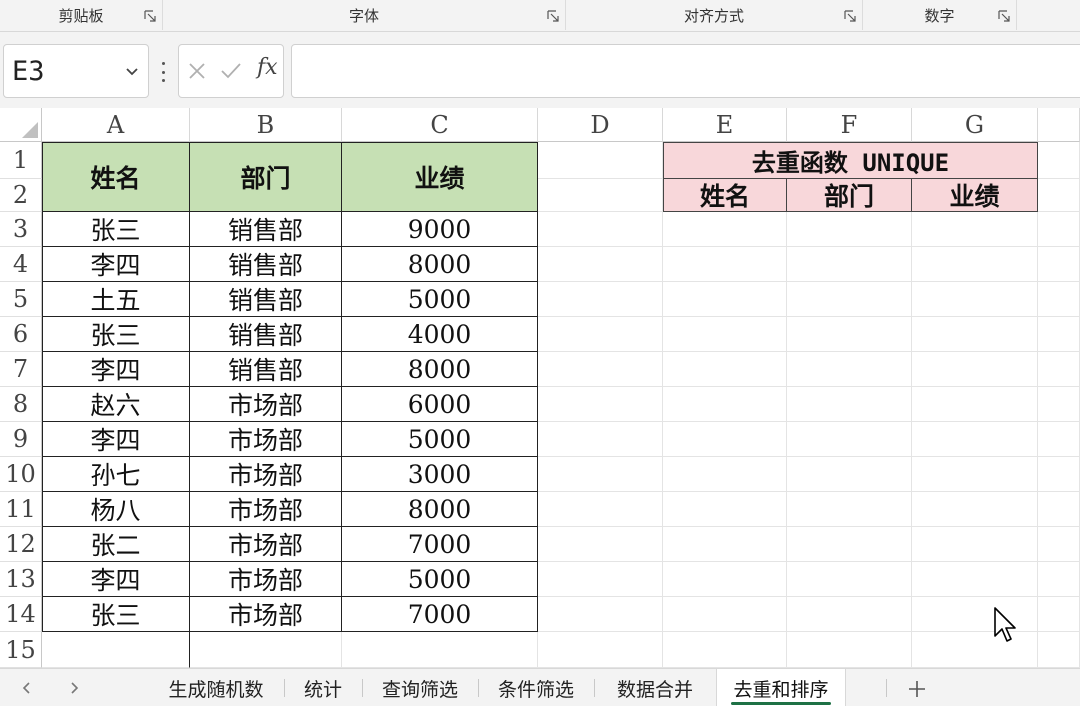 The width and height of the screenshot is (1080, 706). Describe the element at coordinates (600, 125) in the screenshot. I see `column-header-d: D` at that location.